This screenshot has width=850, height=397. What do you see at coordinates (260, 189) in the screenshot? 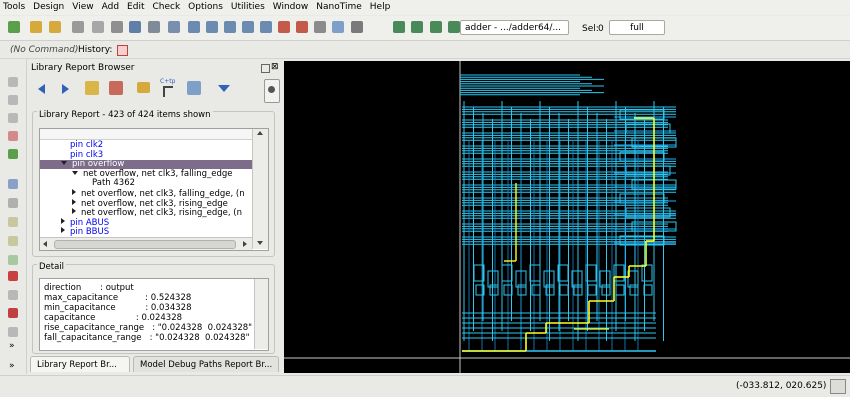
I see `tree-scrollbar` at bounding box center [260, 189].